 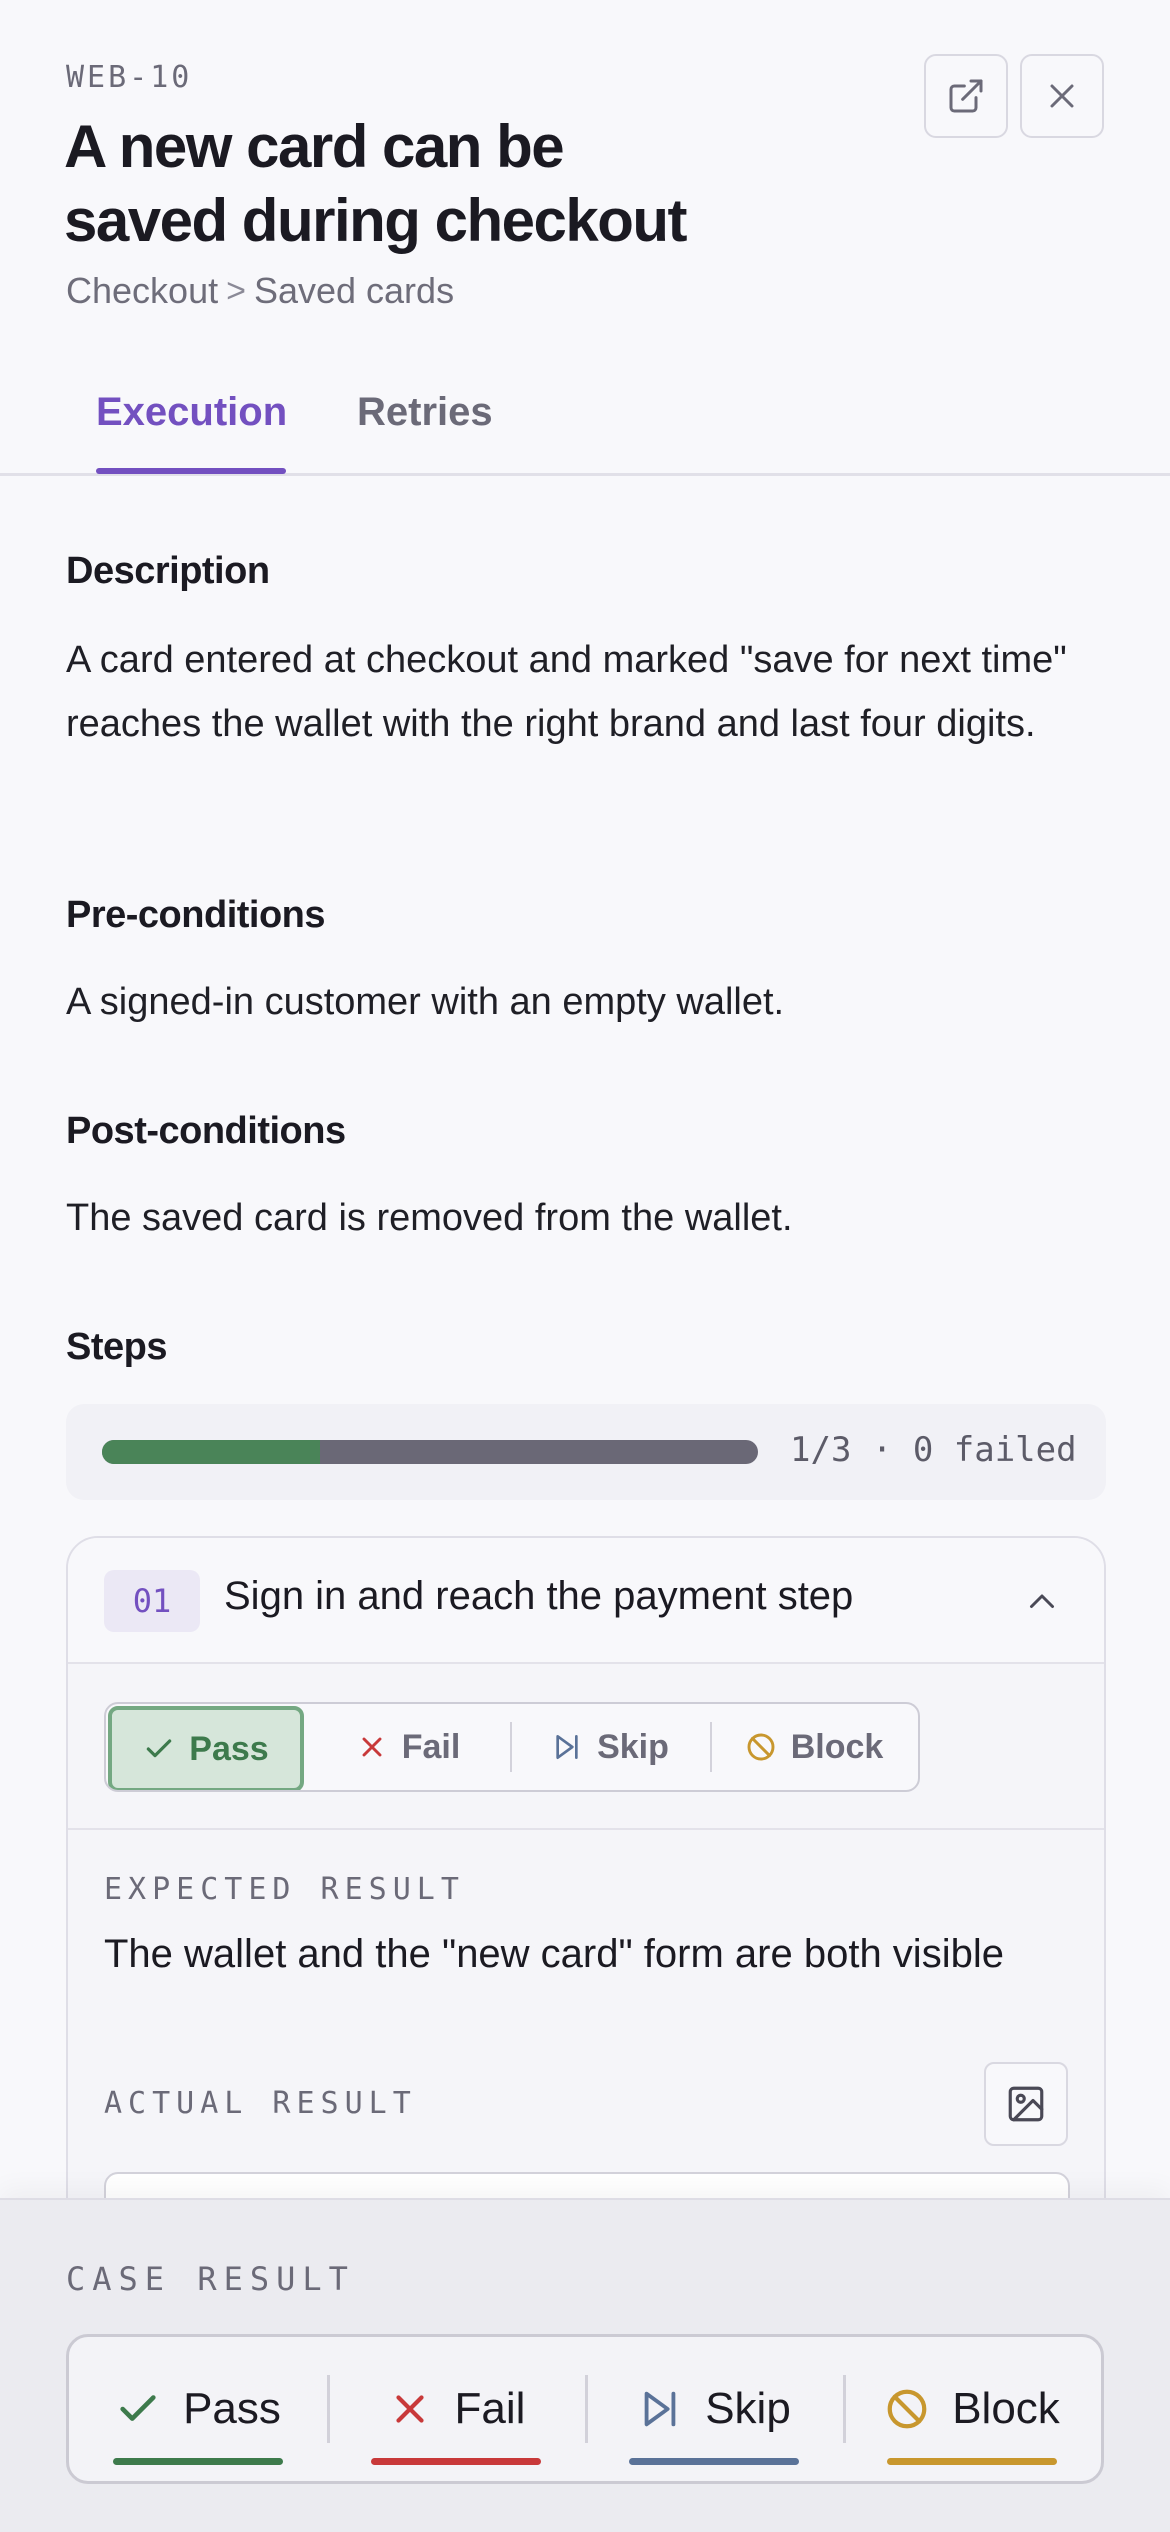 What do you see at coordinates (206, 1131) in the screenshot?
I see `postconditions-heading: Post-conditions` at bounding box center [206, 1131].